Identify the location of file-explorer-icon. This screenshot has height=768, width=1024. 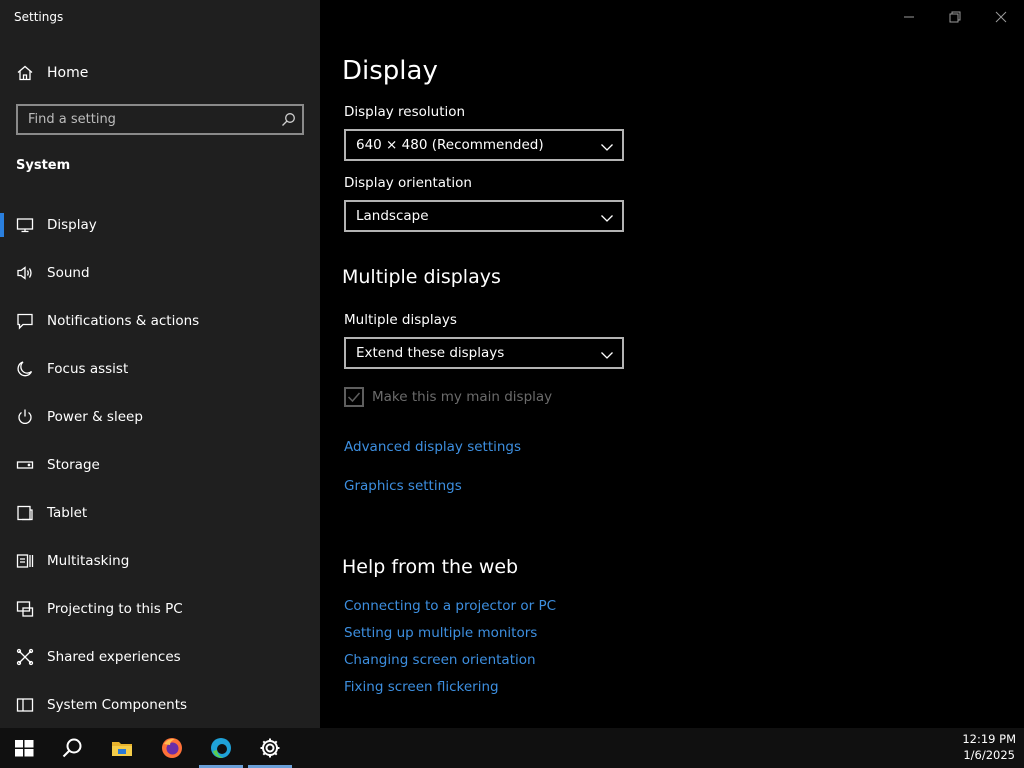
(122, 749).